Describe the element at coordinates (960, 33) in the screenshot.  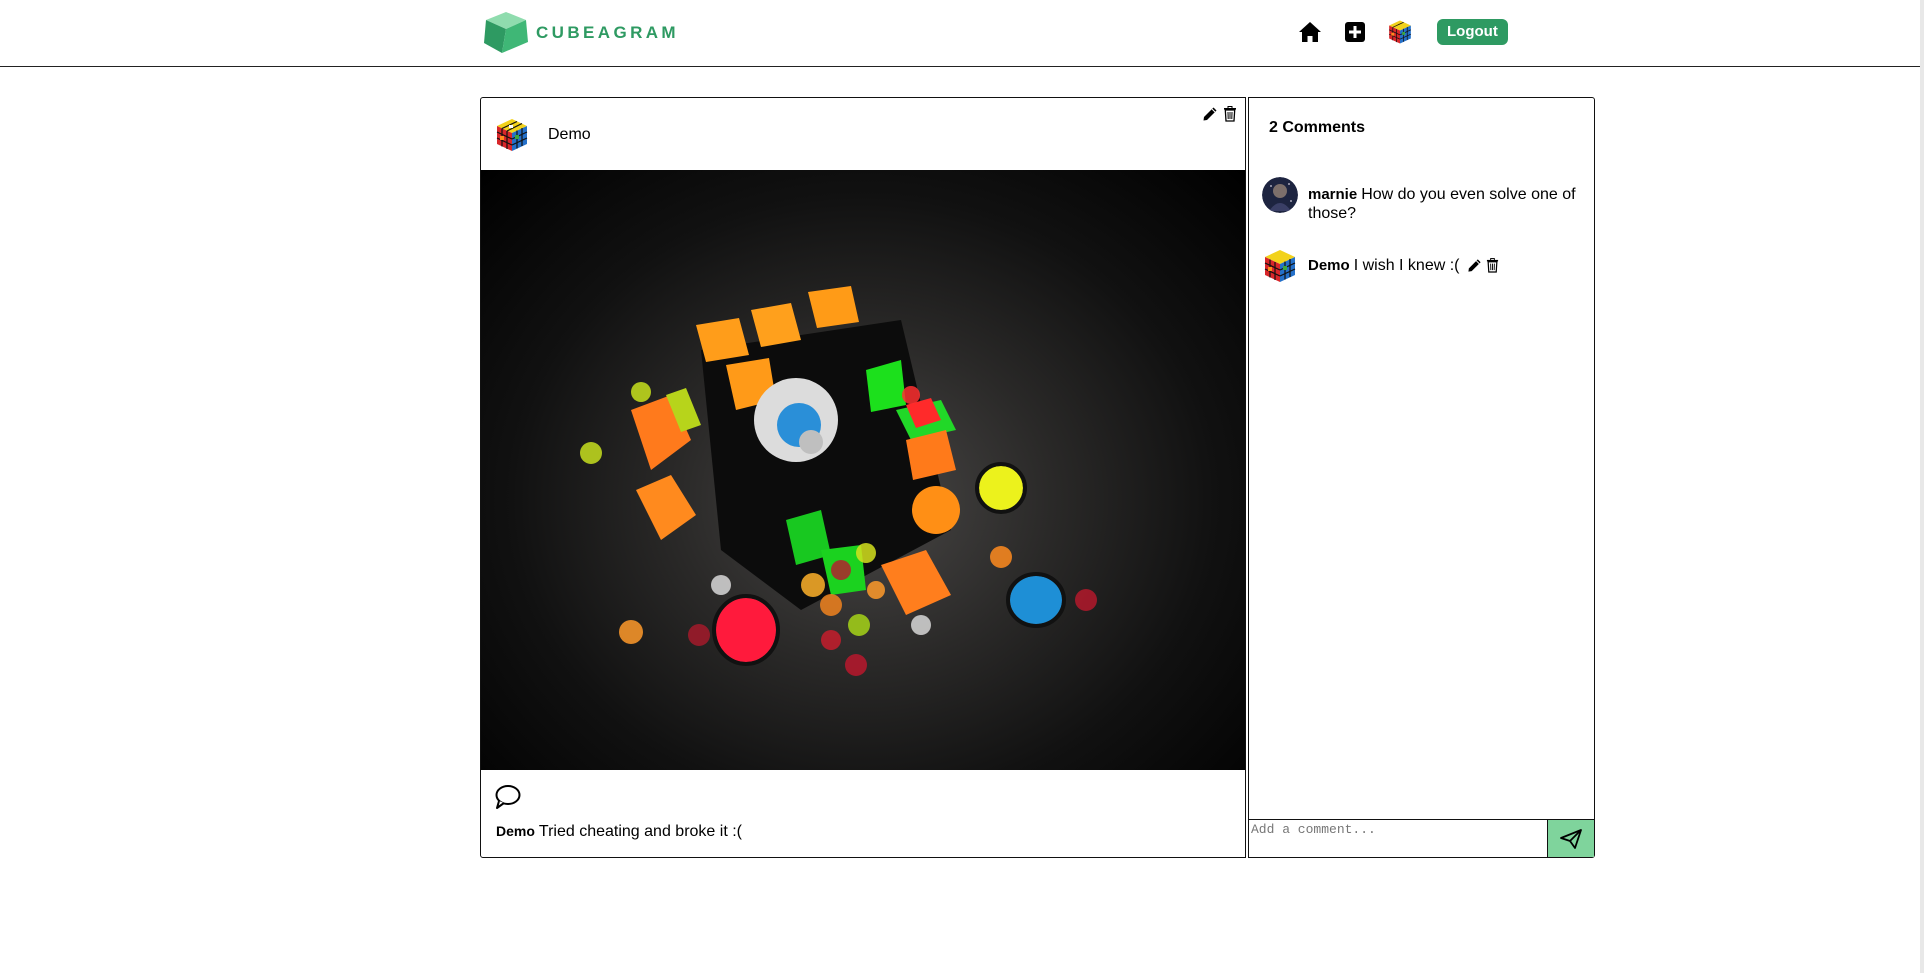
I see `top-nav: CUBEAGRAM Logout` at that location.